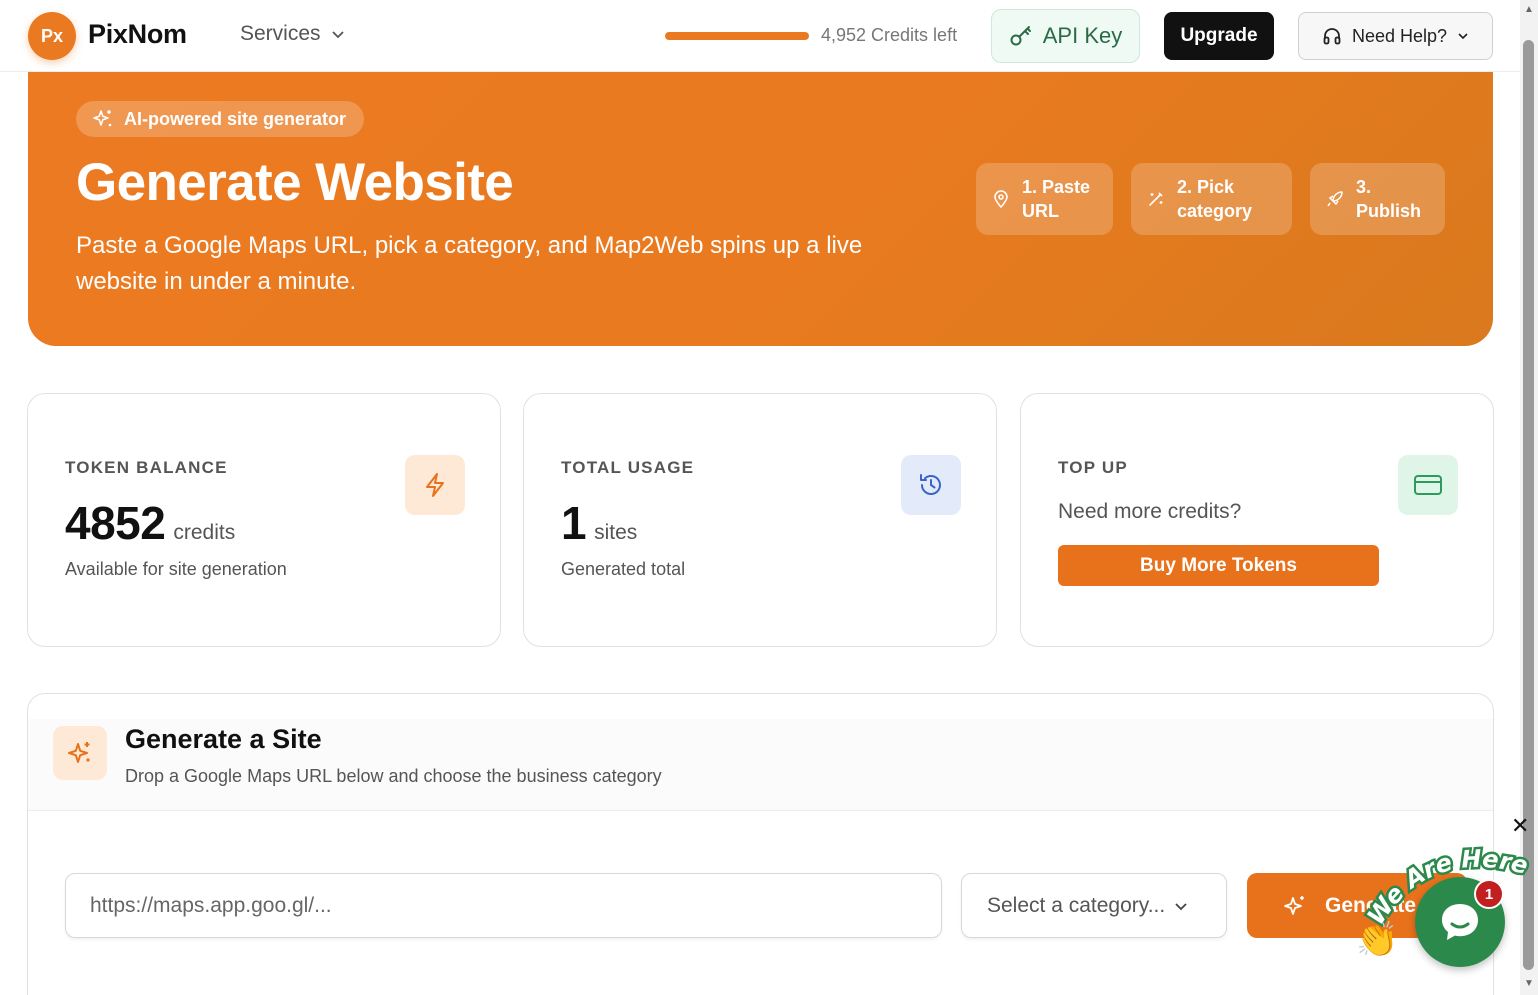 The image size is (1538, 995). Describe the element at coordinates (435, 485) in the screenshot. I see `lightning-icon` at that location.